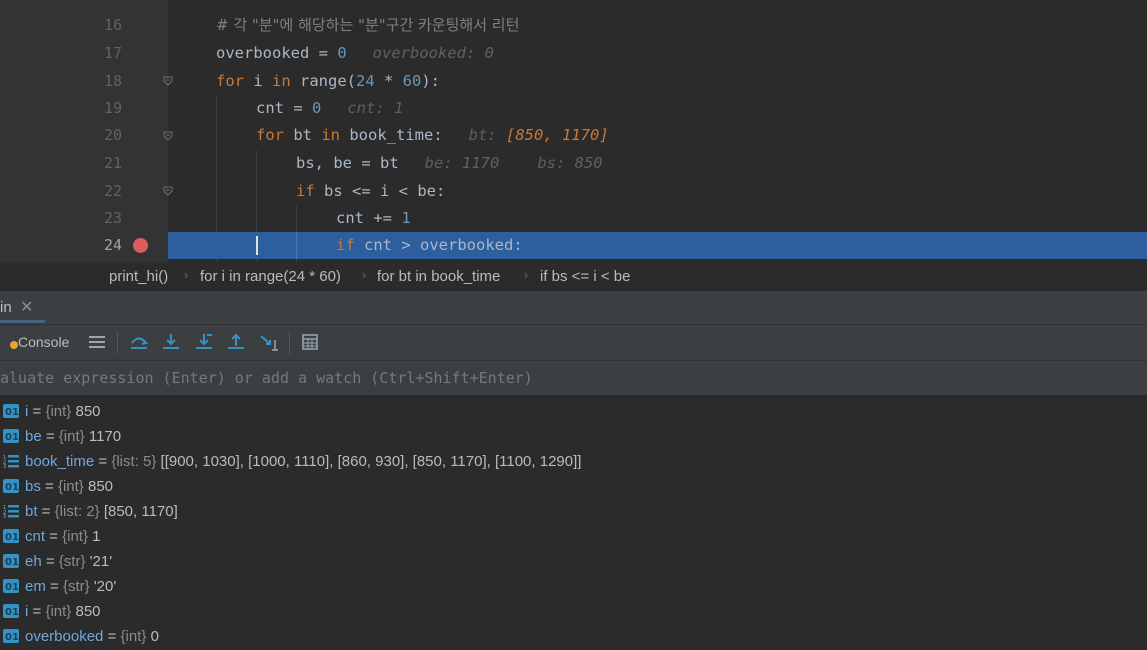  What do you see at coordinates (33, 561) in the screenshot?
I see `variable-name: eh` at bounding box center [33, 561].